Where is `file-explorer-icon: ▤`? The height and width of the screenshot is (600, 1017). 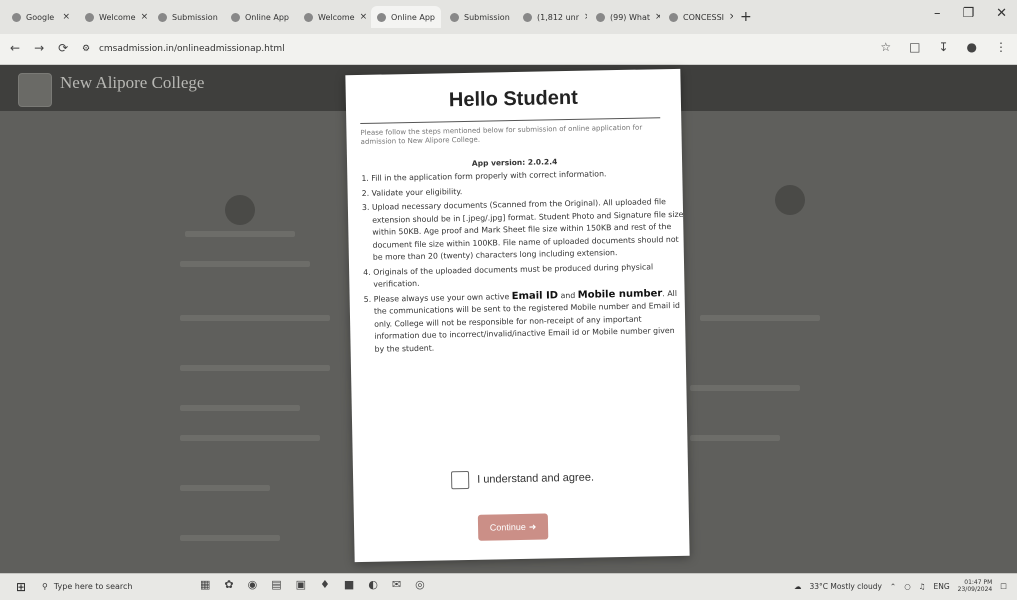
file-explorer-icon: ▤ is located at coordinates (276, 584).